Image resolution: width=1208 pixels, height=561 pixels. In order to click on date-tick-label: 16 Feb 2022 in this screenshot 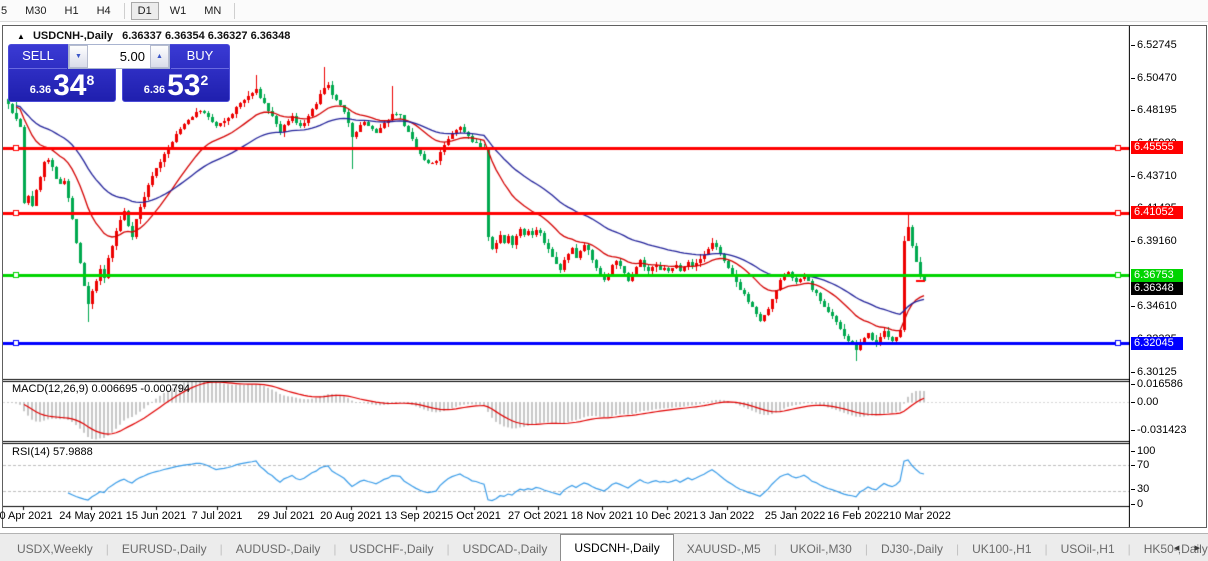, I will do `click(858, 516)`.